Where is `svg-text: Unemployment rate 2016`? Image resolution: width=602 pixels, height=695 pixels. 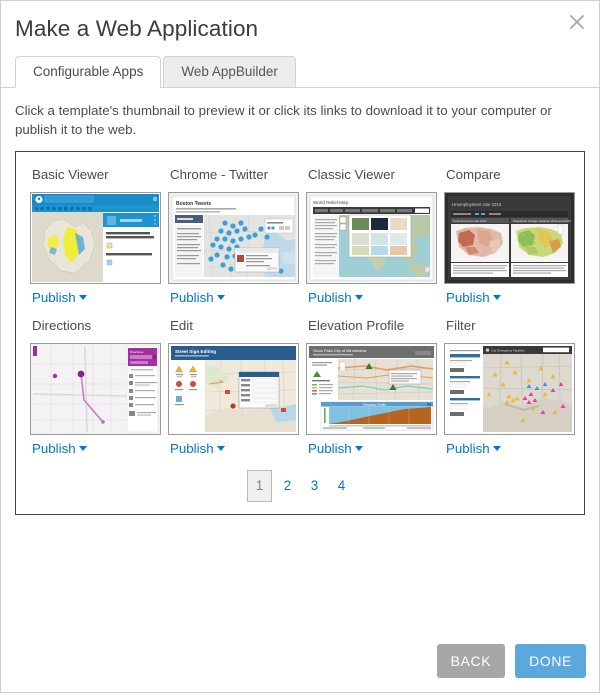
svg-text: Unemployment rate 2016 is located at coordinates (477, 204).